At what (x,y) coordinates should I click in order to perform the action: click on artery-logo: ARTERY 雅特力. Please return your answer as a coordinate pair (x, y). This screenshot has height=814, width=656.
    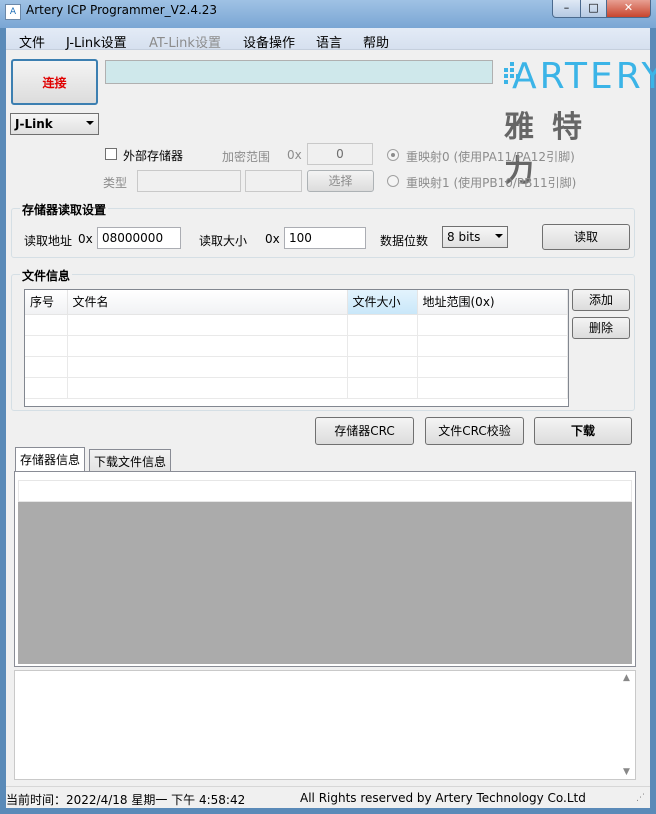
    Looking at the image, I should click on (579, 121).